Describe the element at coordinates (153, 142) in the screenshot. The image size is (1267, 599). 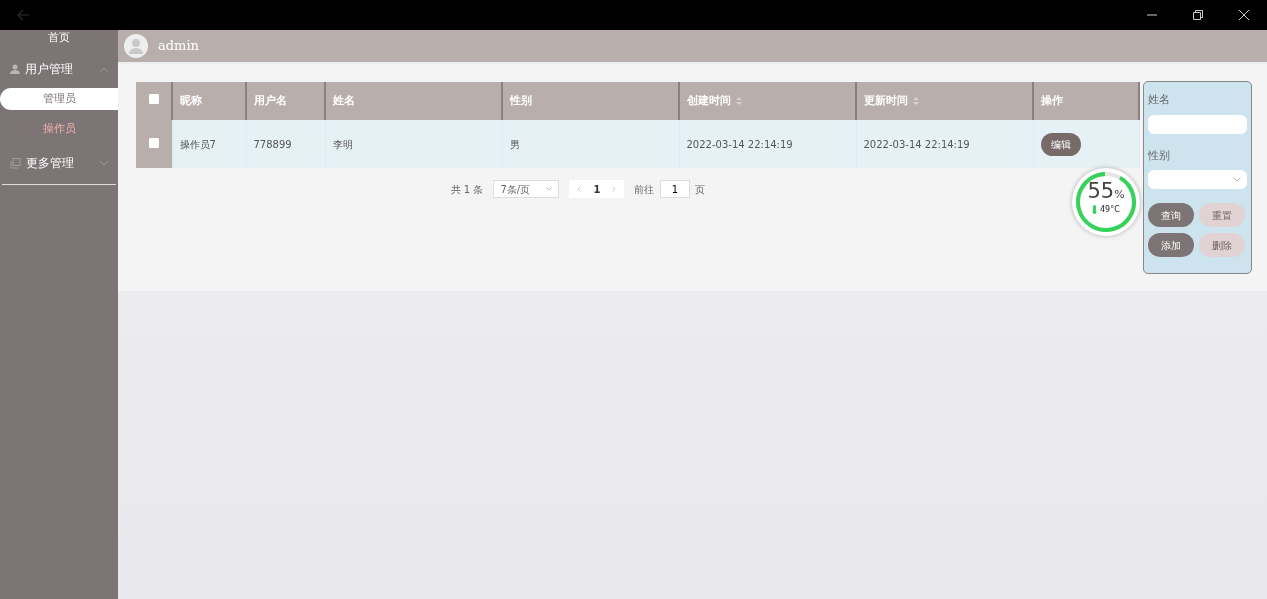
I see `row-checkbox` at that location.